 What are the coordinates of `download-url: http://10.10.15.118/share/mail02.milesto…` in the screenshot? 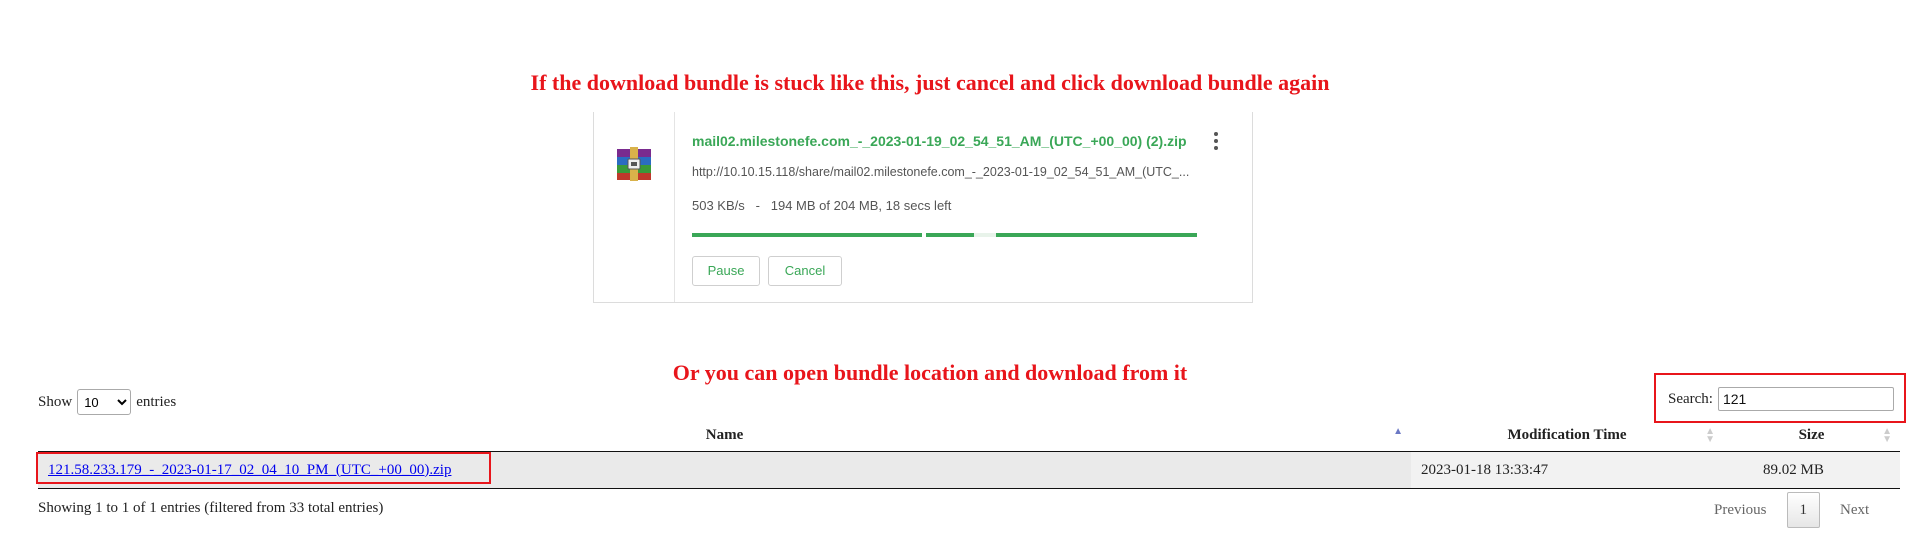 It's located at (941, 172).